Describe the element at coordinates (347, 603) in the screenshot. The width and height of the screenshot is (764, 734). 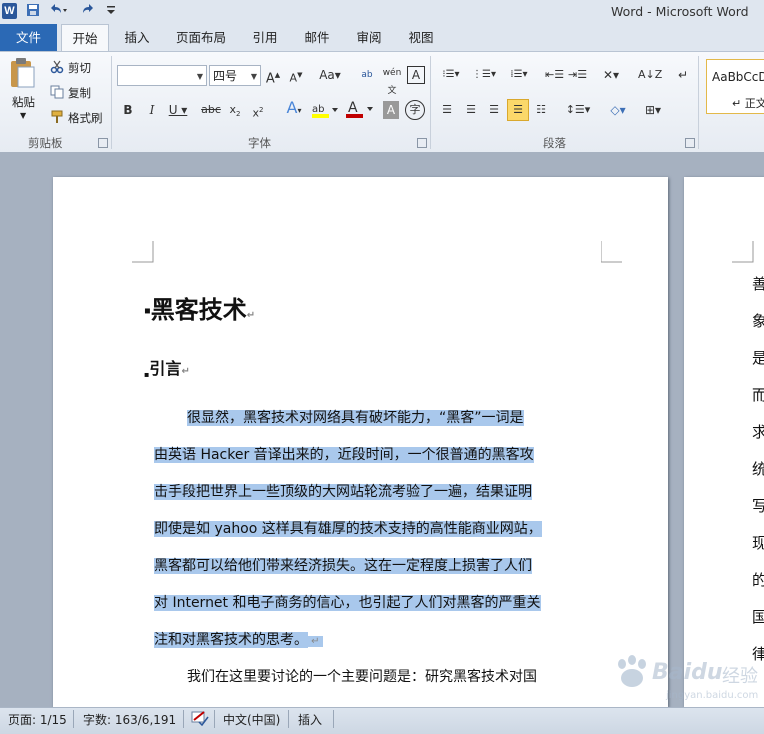
I see `paragraph-line: 对 Internet 和电子商务的信心，也引起了人们对黑客的严重关` at that location.